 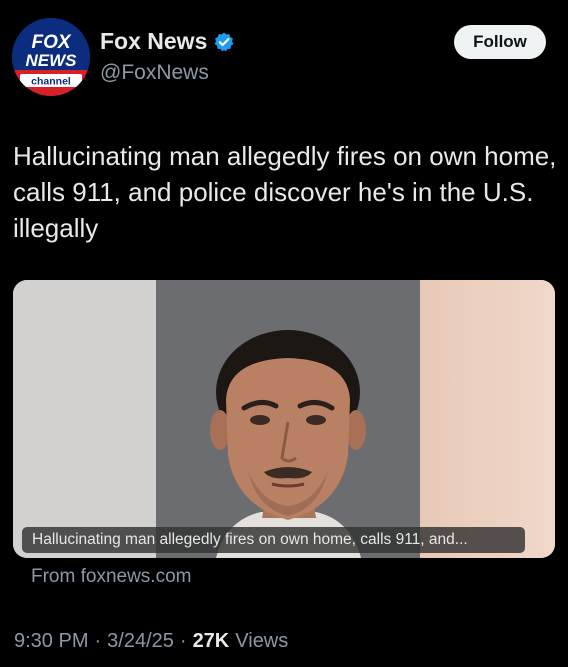 I want to click on fox-news-logo-icon: FOX NEWS channel, so click(x=51, y=57).